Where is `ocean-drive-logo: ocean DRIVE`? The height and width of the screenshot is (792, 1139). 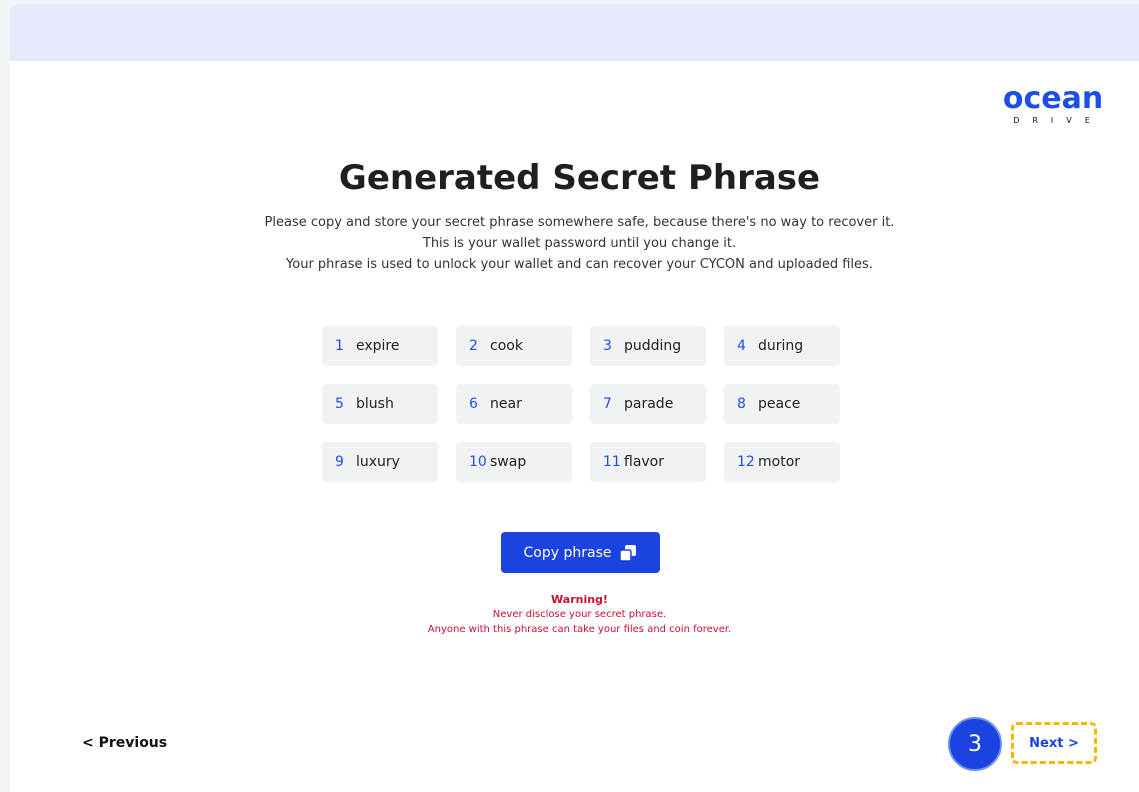 ocean-drive-logo: ocean DRIVE is located at coordinates (1053, 106).